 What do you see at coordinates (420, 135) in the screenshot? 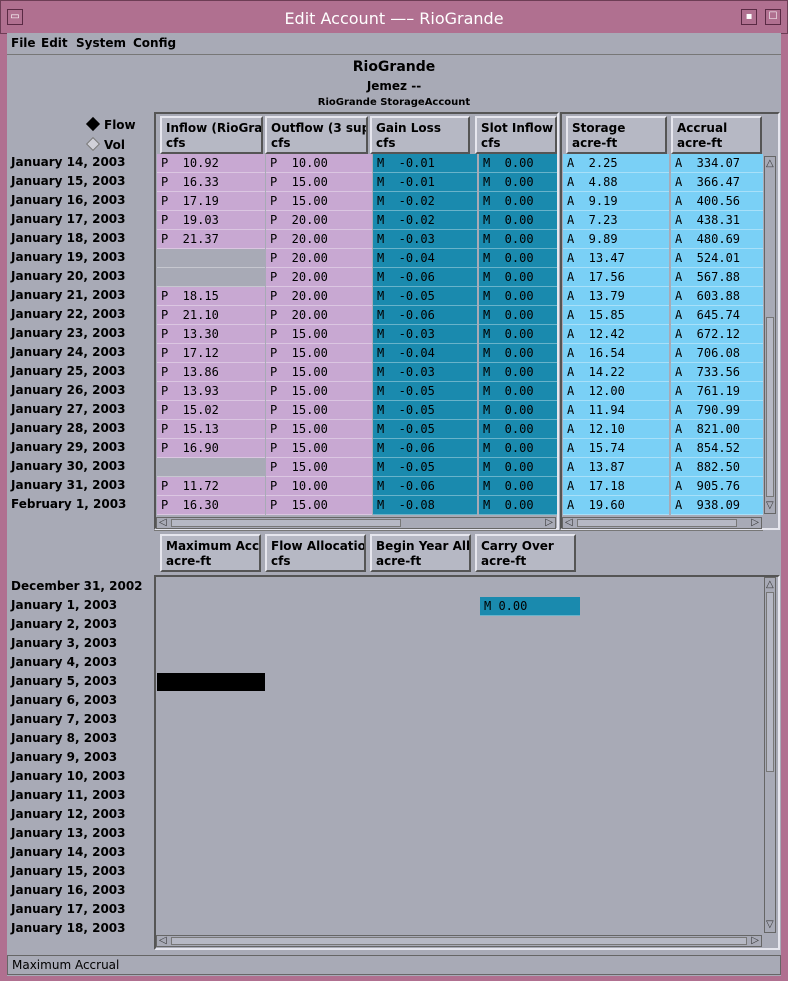
I see `col-header-gain-loss: Gain Loss cfs` at bounding box center [420, 135].